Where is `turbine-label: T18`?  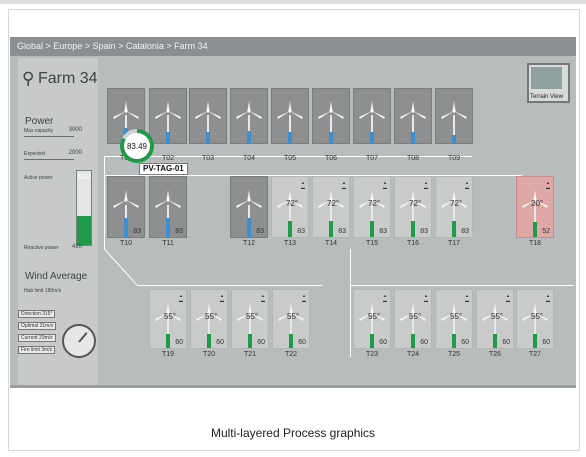
turbine-label: T18 is located at coordinates (535, 243).